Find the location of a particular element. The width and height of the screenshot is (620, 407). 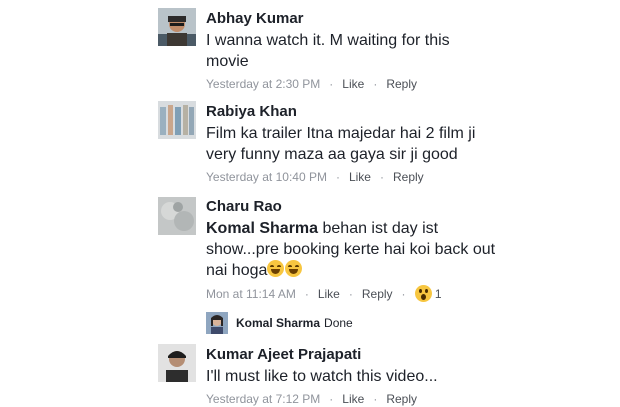

comment-meta: Yesterday at 2:30 PM · Like · Reply is located at coordinates (351, 84).